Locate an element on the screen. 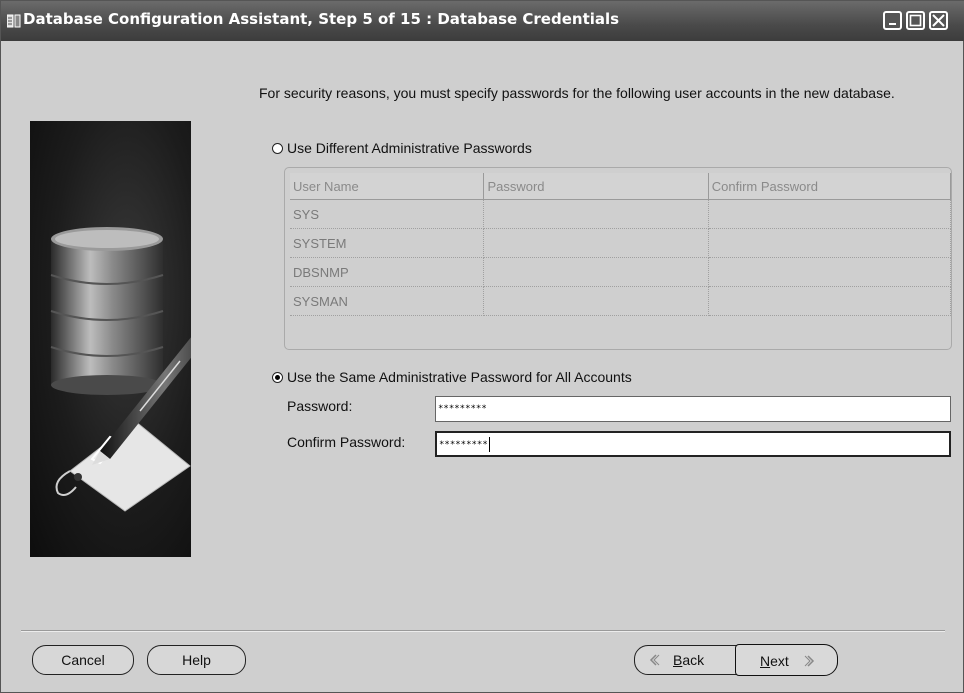  close-icon is located at coordinates (938, 20).